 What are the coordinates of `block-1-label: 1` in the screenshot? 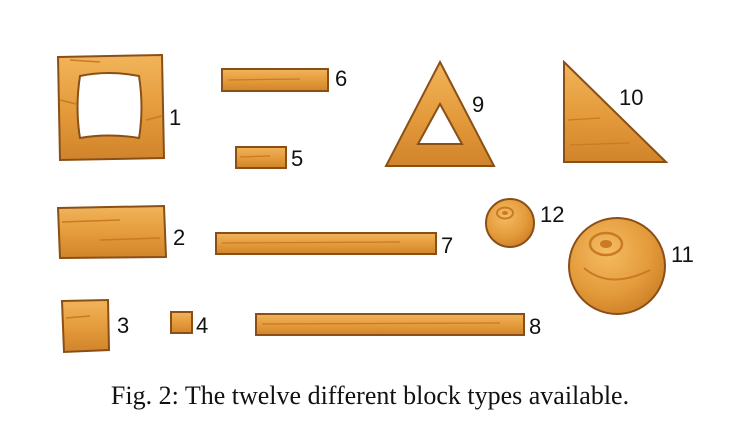 It's located at (175, 117).